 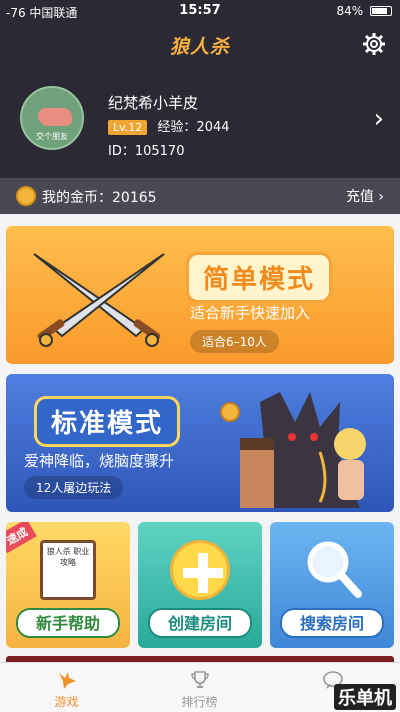 What do you see at coordinates (250, 313) in the screenshot?
I see `simple-mode-subtitle: 适合新手快速加入` at bounding box center [250, 313].